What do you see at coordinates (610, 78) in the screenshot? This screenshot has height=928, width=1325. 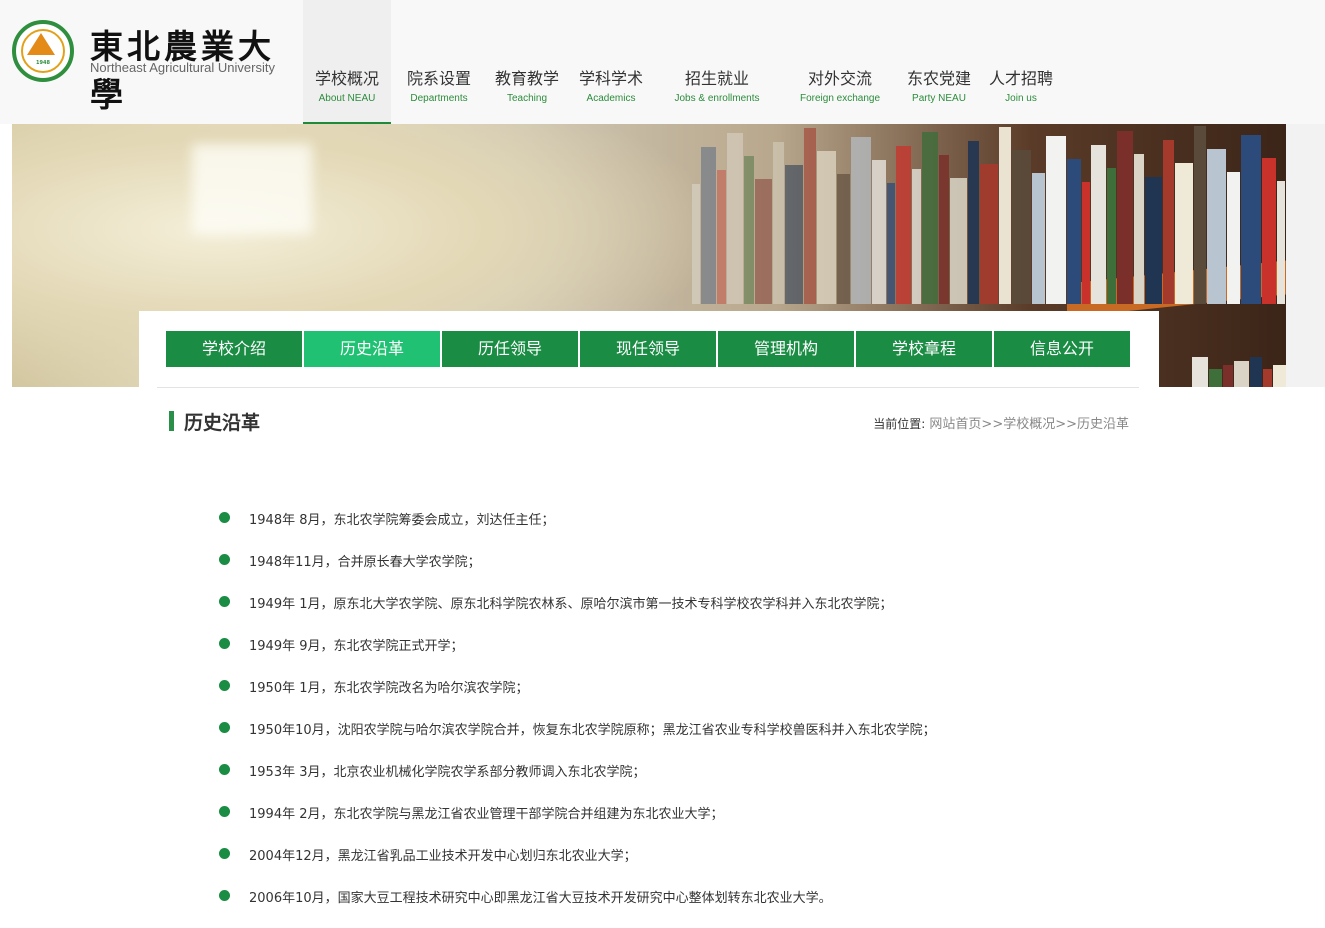 I see `nav-label: 学科学术` at bounding box center [610, 78].